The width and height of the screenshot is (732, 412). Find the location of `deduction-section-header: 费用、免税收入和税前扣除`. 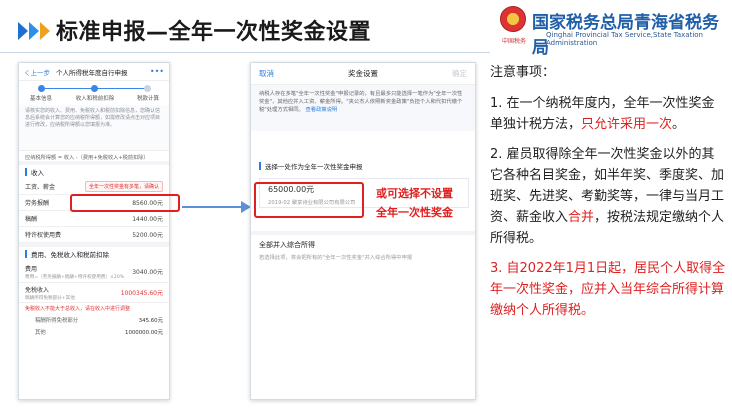

deduction-section-header: 费用、免税收入和税前扣除 is located at coordinates (94, 254).